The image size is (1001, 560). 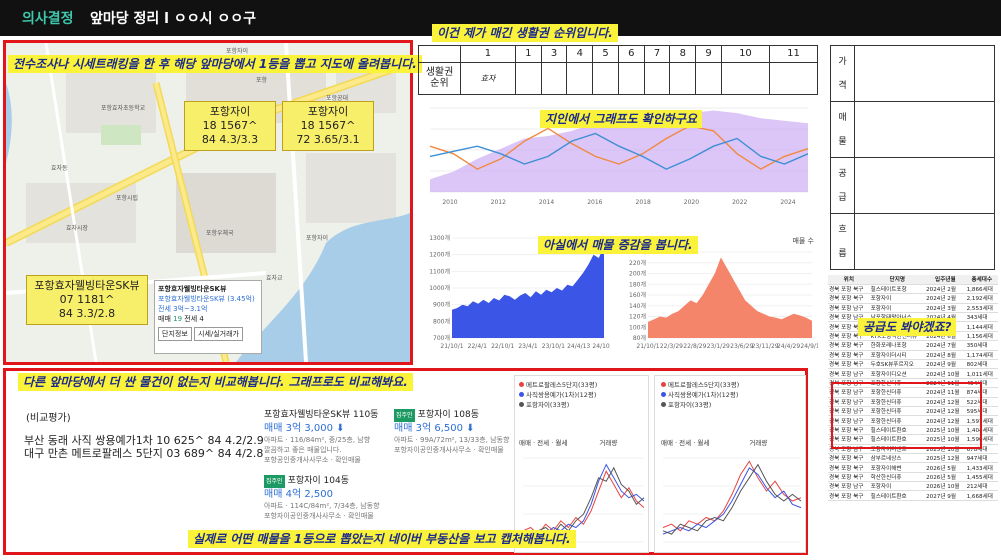 I want to click on table-cell: 2024년 9월, so click(x=945, y=364).